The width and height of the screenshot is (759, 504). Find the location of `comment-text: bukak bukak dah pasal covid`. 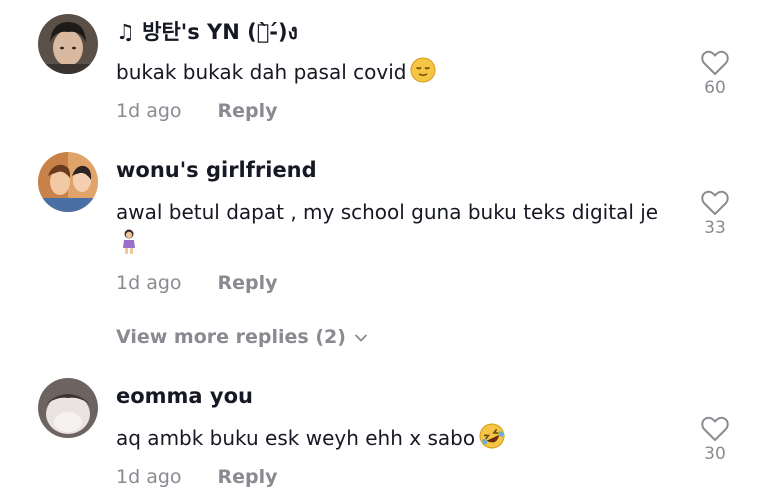

comment-text: bukak bukak dah pasal covid is located at coordinates (396, 74).